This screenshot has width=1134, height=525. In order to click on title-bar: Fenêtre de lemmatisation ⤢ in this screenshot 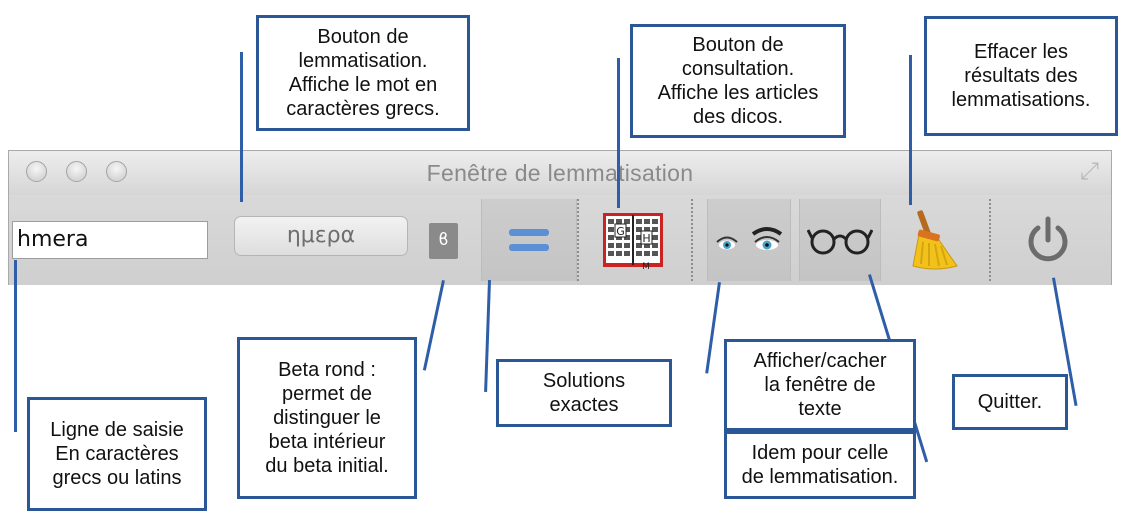, I will do `click(560, 173)`.